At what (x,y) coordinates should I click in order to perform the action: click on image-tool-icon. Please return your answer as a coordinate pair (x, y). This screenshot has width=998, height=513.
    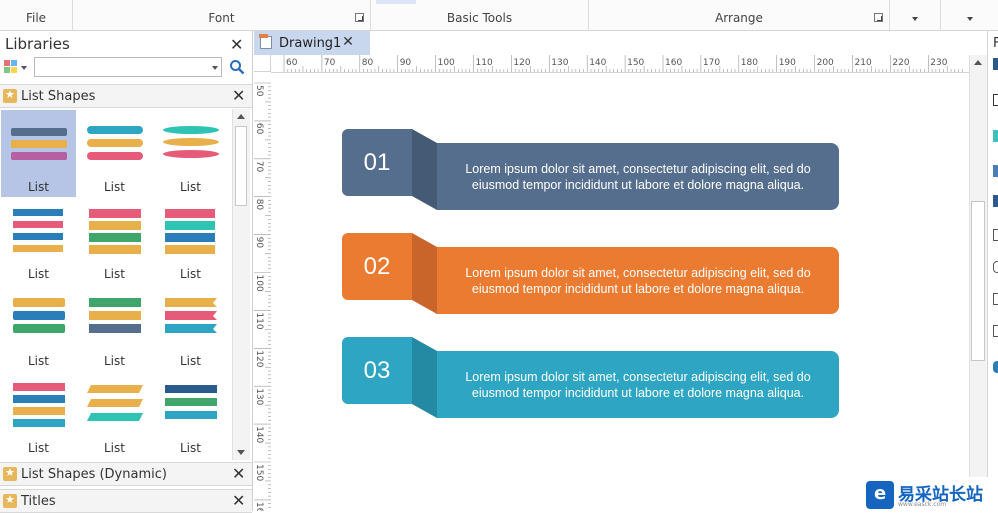
    Looking at the image, I should click on (995, 171).